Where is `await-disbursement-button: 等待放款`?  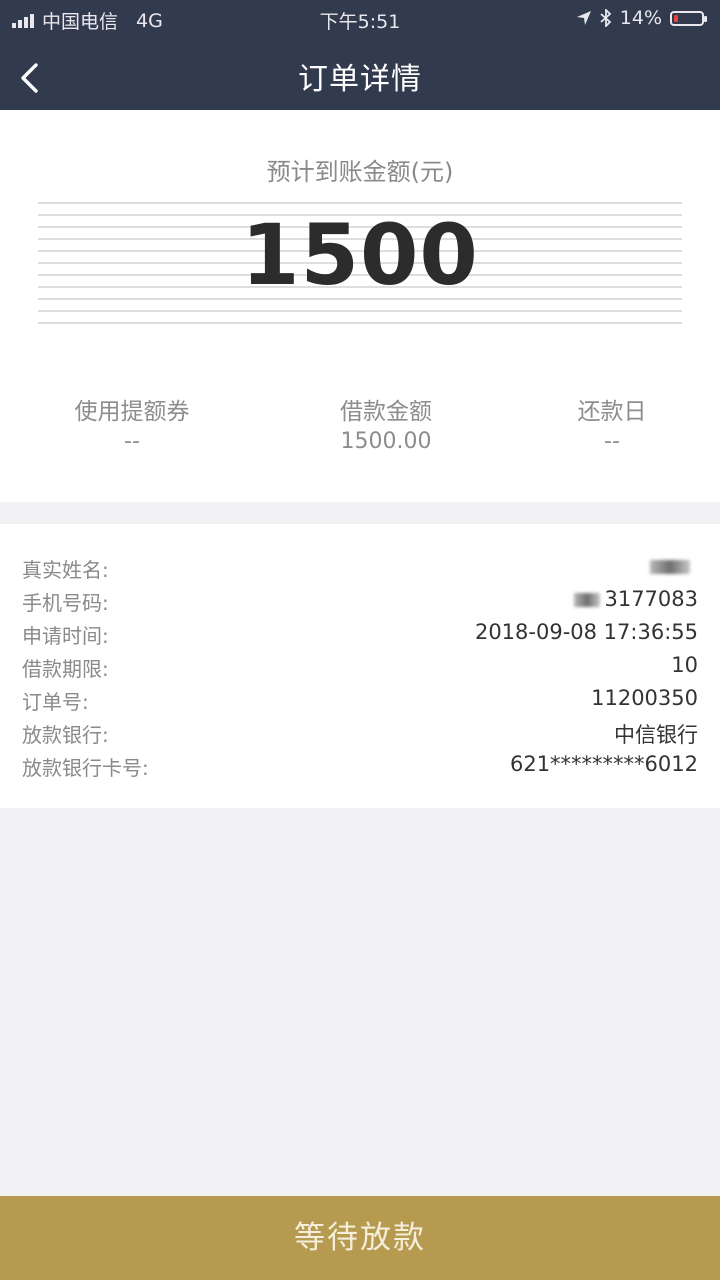 await-disbursement-button: 等待放款 is located at coordinates (360, 1238).